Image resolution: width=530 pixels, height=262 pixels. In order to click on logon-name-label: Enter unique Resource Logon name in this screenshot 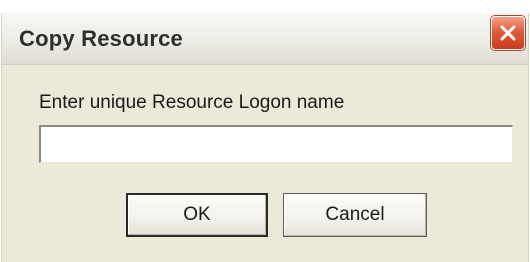, I will do `click(192, 102)`.